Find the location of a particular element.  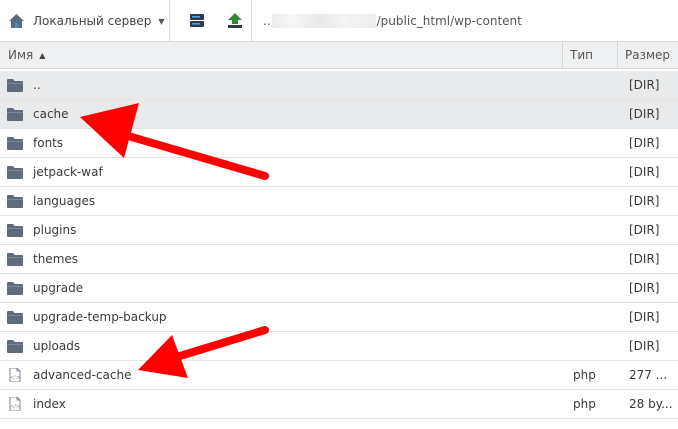

file-name: jetpack-waf is located at coordinates (68, 172).